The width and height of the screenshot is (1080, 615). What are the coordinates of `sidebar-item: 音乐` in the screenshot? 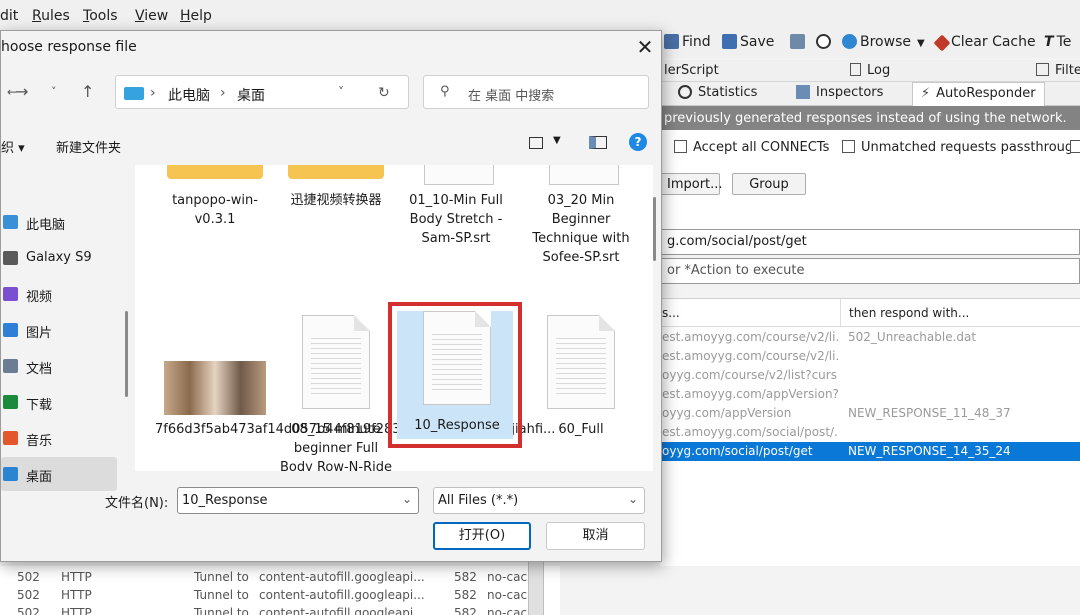 It's located at (59, 438).